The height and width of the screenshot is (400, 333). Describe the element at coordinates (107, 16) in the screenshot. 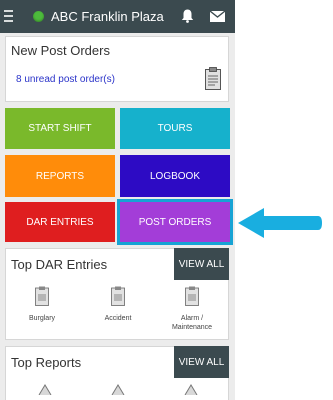

I see `site-title: ABC Franklin Plaza` at that location.